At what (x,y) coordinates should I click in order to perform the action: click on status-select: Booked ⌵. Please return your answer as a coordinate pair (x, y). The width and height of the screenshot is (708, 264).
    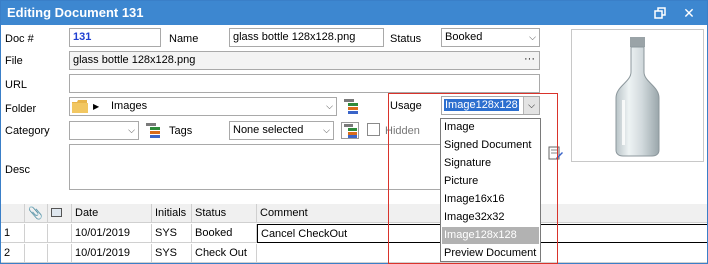
    Looking at the image, I should click on (490, 37).